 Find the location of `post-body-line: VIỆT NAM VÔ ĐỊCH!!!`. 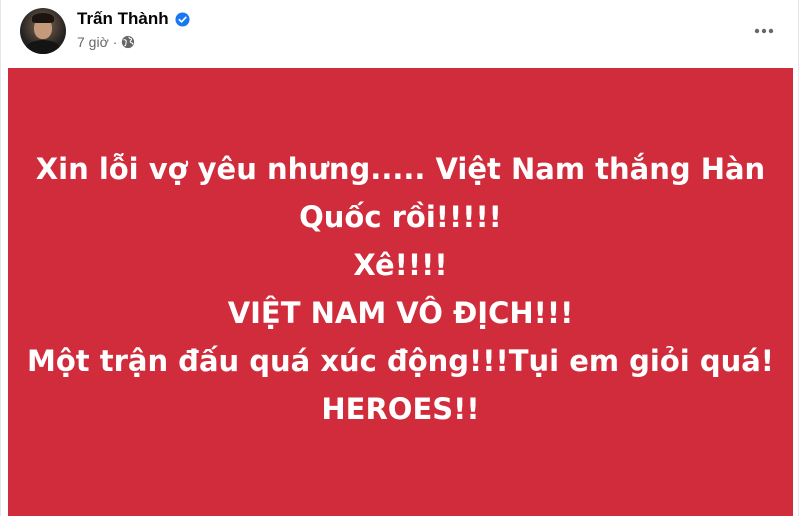

post-body-line: VIỆT NAM VÔ ĐỊCH!!! is located at coordinates (400, 313).